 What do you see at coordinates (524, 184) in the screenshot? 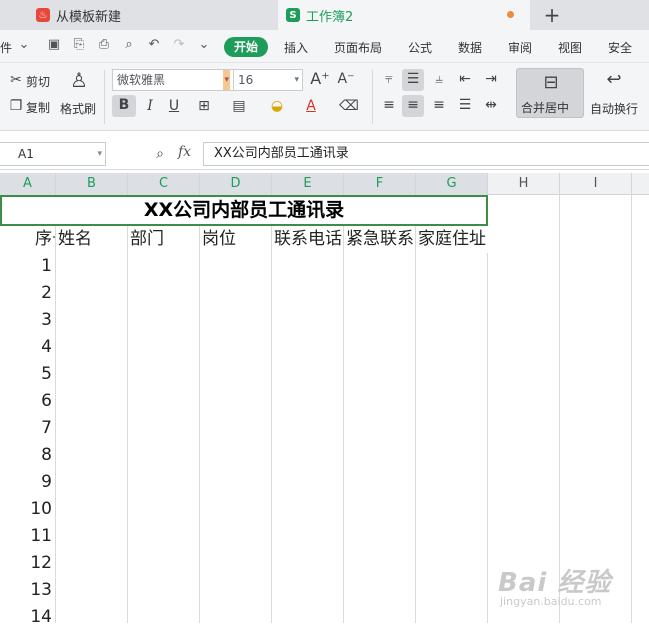
I see `column-header-h: H` at bounding box center [524, 184].